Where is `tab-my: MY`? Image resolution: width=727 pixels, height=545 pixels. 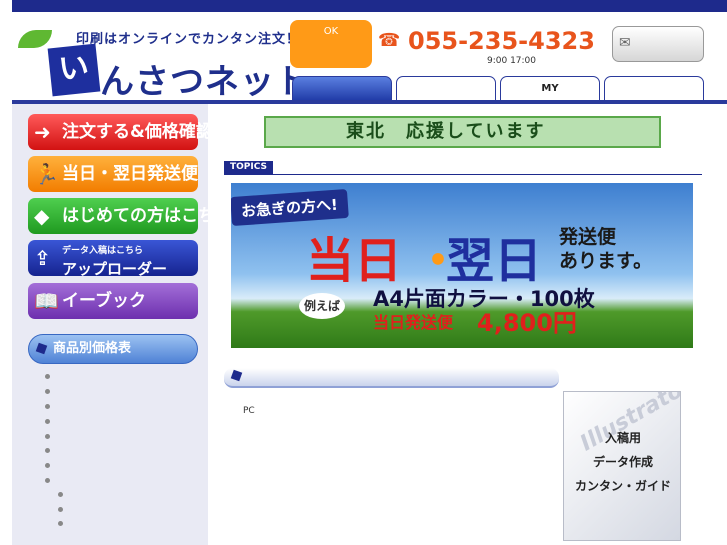
tab-my: MY is located at coordinates (550, 89).